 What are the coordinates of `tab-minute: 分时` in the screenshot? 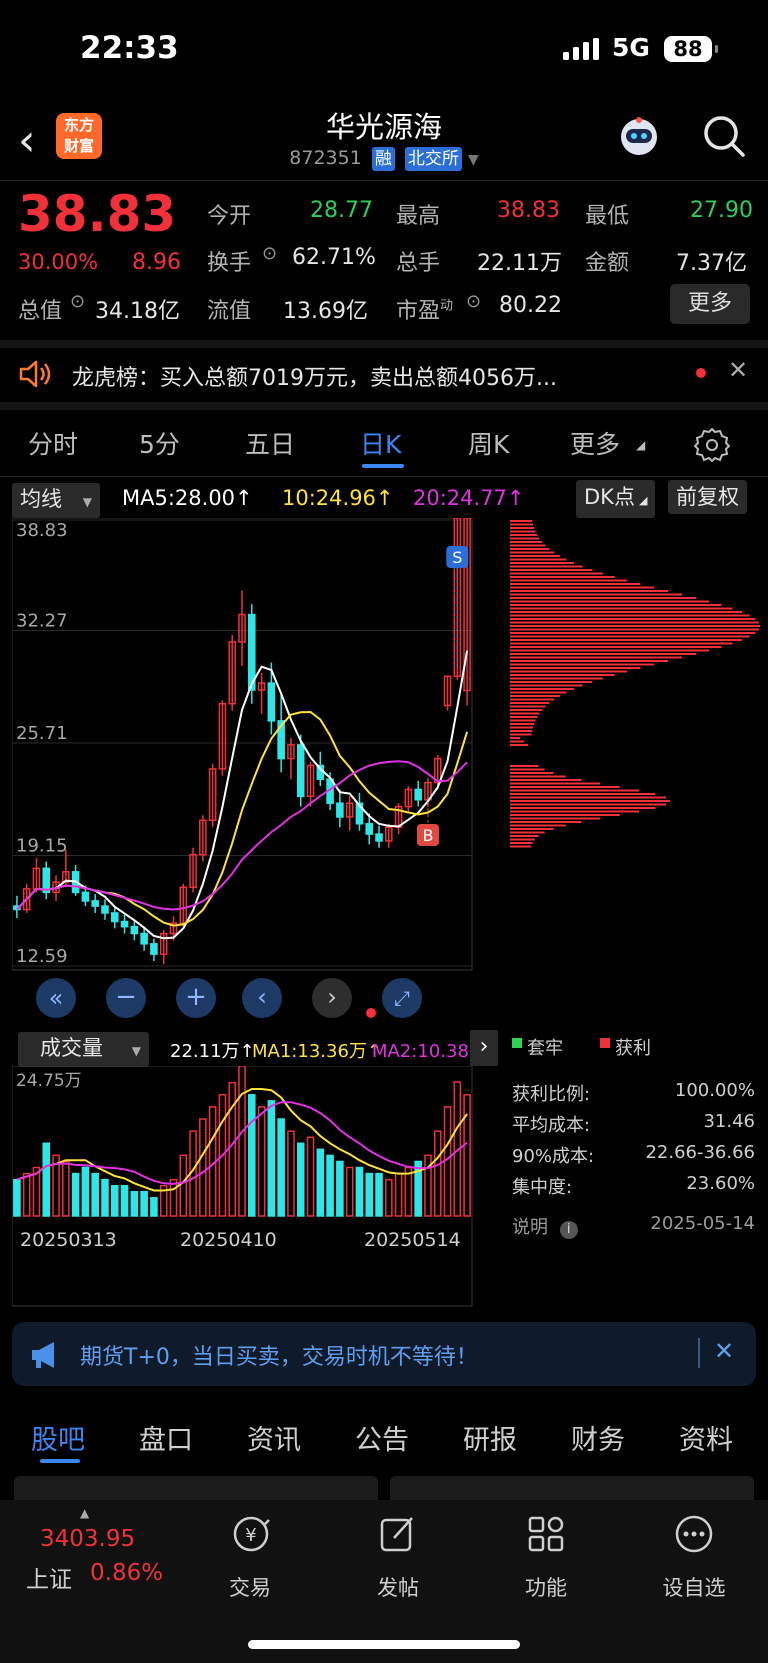 It's located at (53, 443).